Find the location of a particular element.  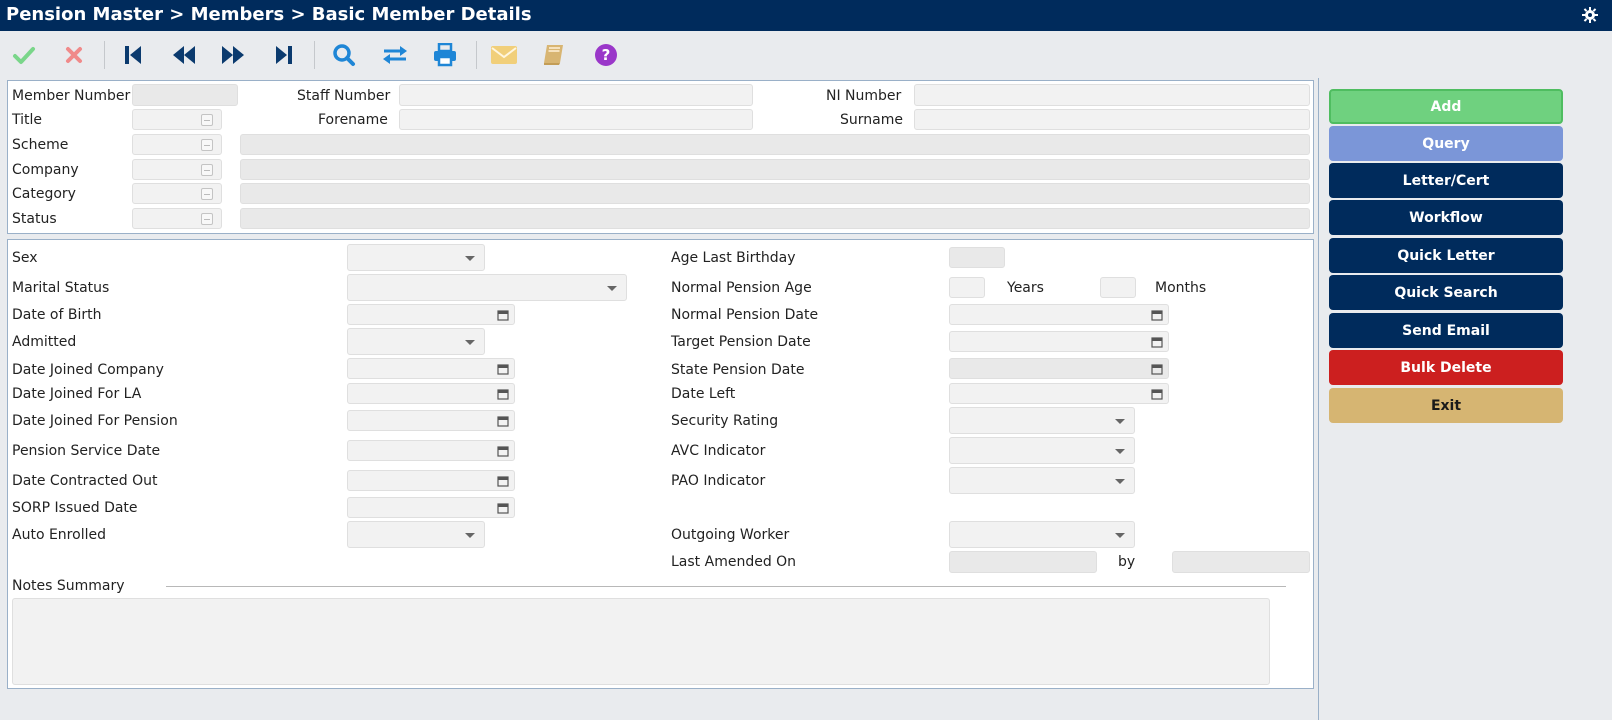

normal-pension-age-label: Normal Pension Age is located at coordinates (741, 288).